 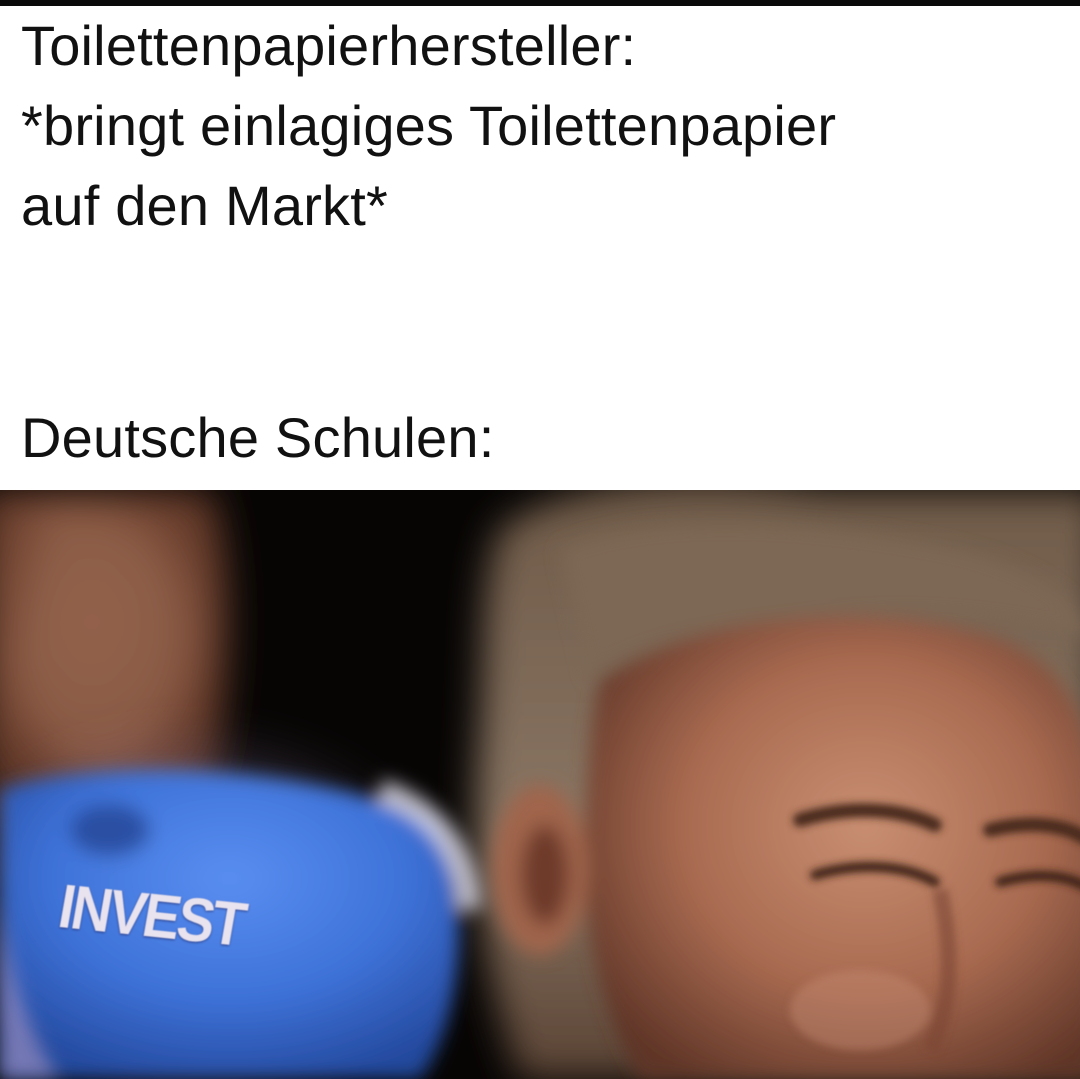 I want to click on caption-line-2: *bringt einlagiges Toilettenpapier, so click(x=429, y=125).